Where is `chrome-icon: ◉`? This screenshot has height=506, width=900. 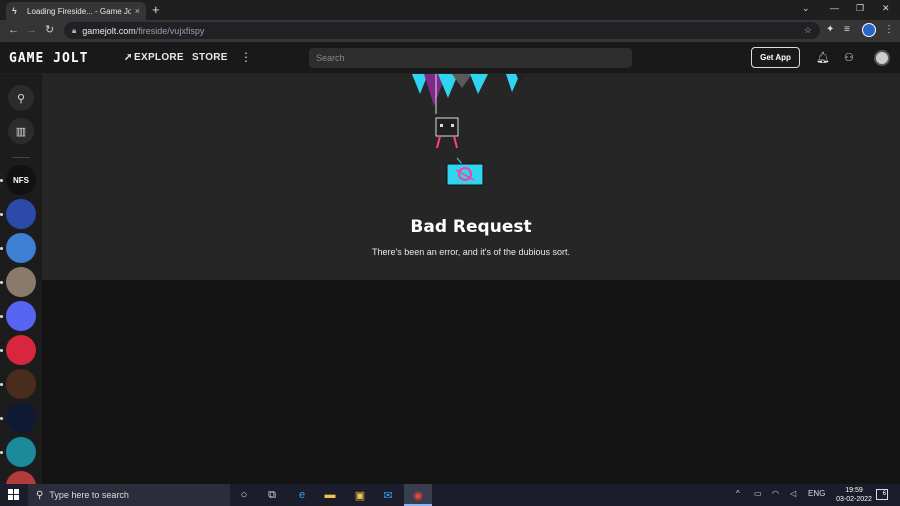
chrome-icon: ◉ is located at coordinates (418, 495).